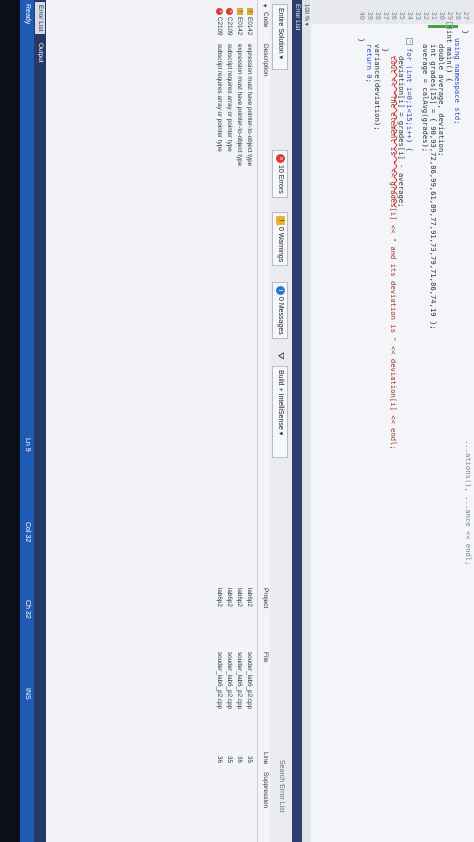 The height and width of the screenshot is (842, 474). I want to click on zoom-value: 100 %, so click(306, 13).